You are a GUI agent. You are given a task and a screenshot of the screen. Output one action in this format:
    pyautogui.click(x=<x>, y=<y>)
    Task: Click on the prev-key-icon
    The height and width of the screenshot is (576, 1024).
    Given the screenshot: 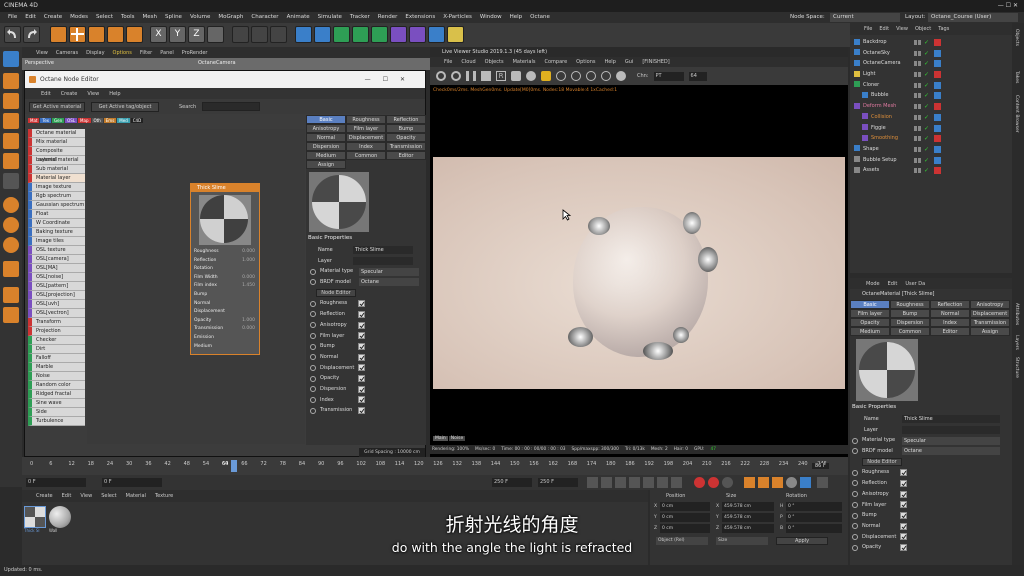 What is the action you would take?
    pyautogui.click(x=606, y=482)
    